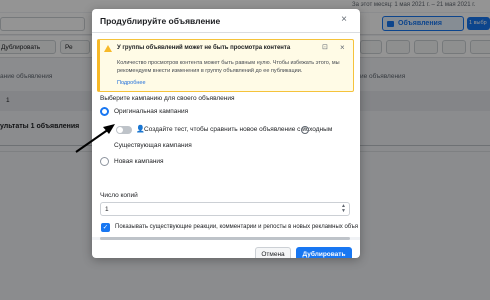  What do you see at coordinates (225, 209) in the screenshot?
I see `copies-input: 1` at bounding box center [225, 209].